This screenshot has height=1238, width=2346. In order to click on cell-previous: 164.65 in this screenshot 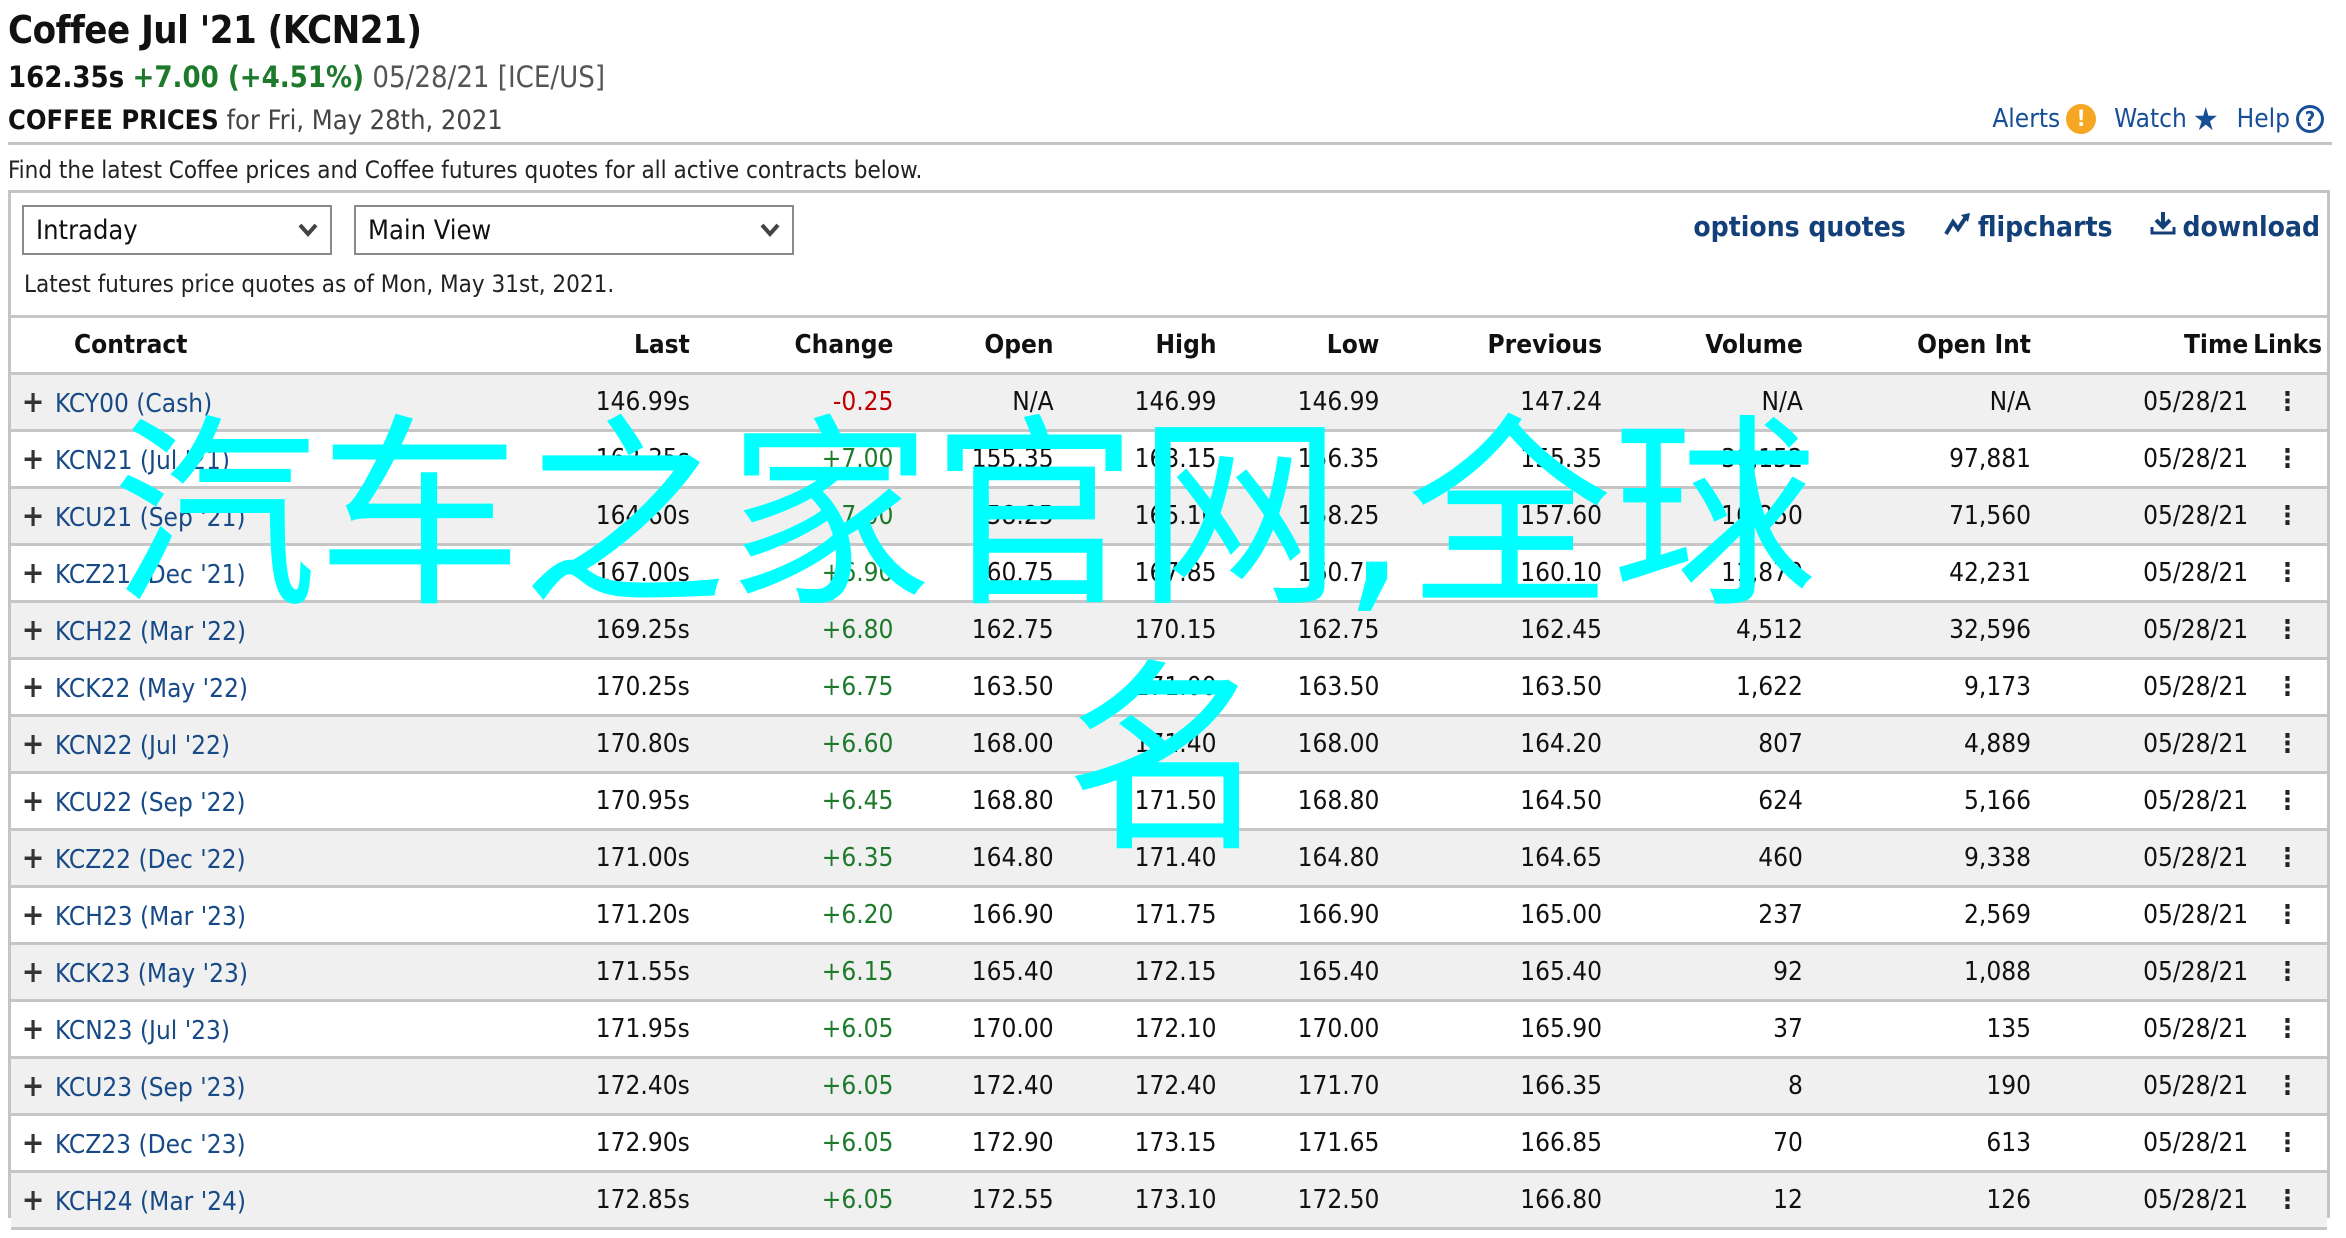, I will do `click(1491, 857)`.